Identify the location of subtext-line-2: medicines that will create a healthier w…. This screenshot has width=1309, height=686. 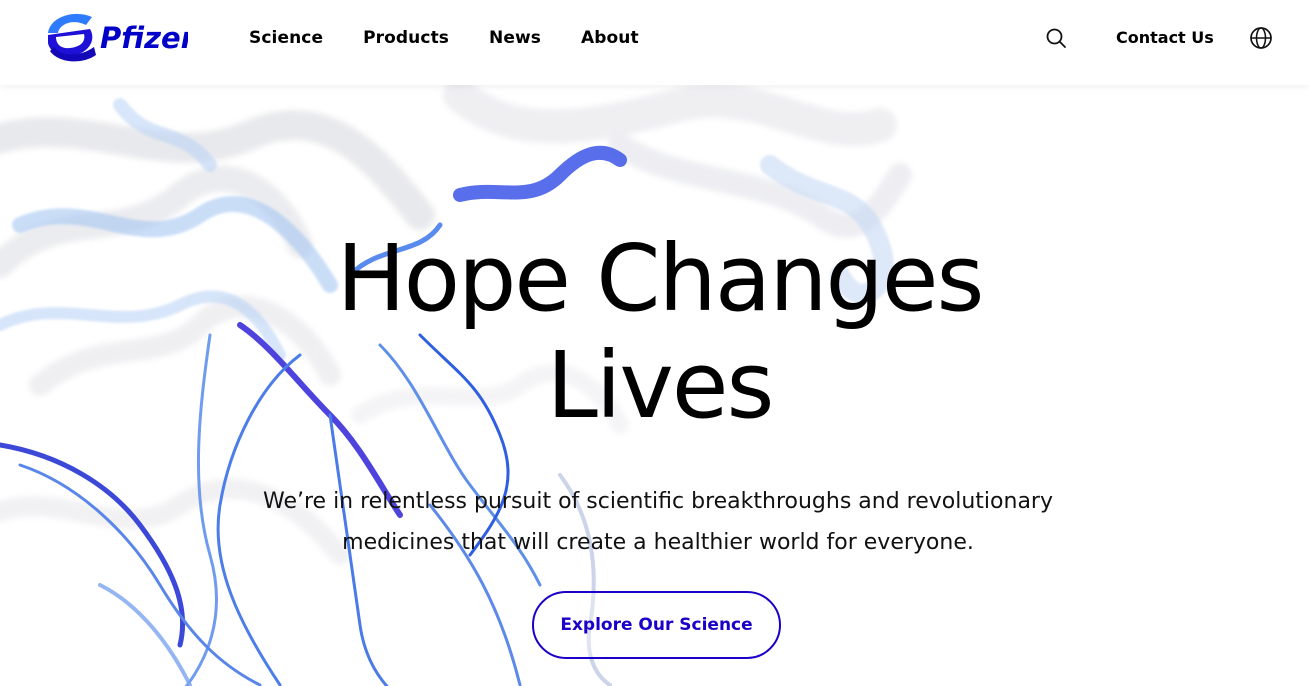
(658, 542).